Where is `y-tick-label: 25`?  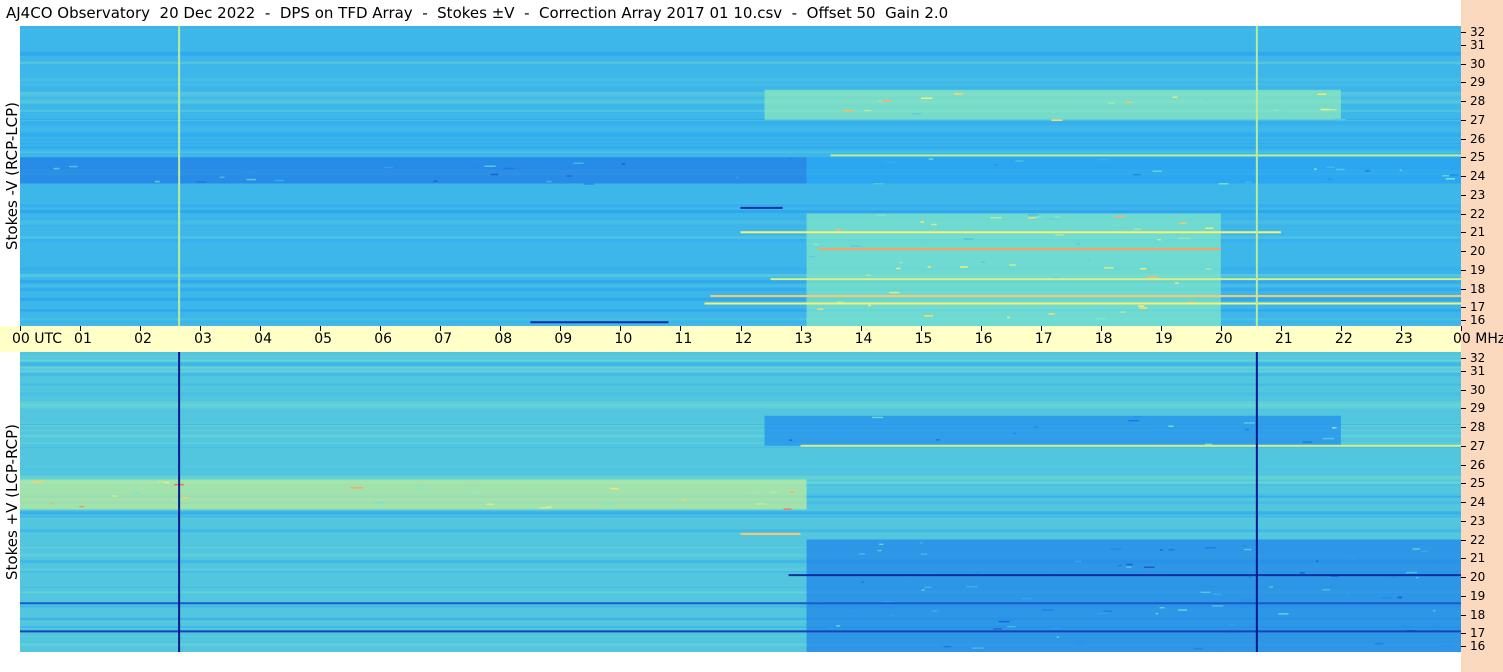 y-tick-label: 25 is located at coordinates (1478, 157).